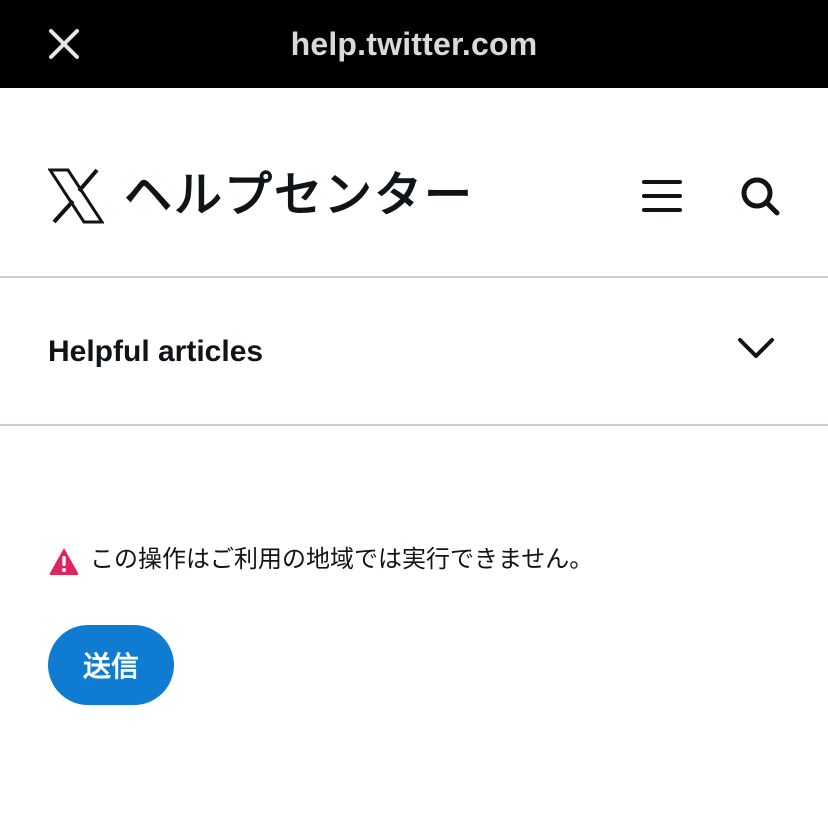 The image size is (828, 813). I want to click on browser-url: help.twitter.com, so click(414, 44).